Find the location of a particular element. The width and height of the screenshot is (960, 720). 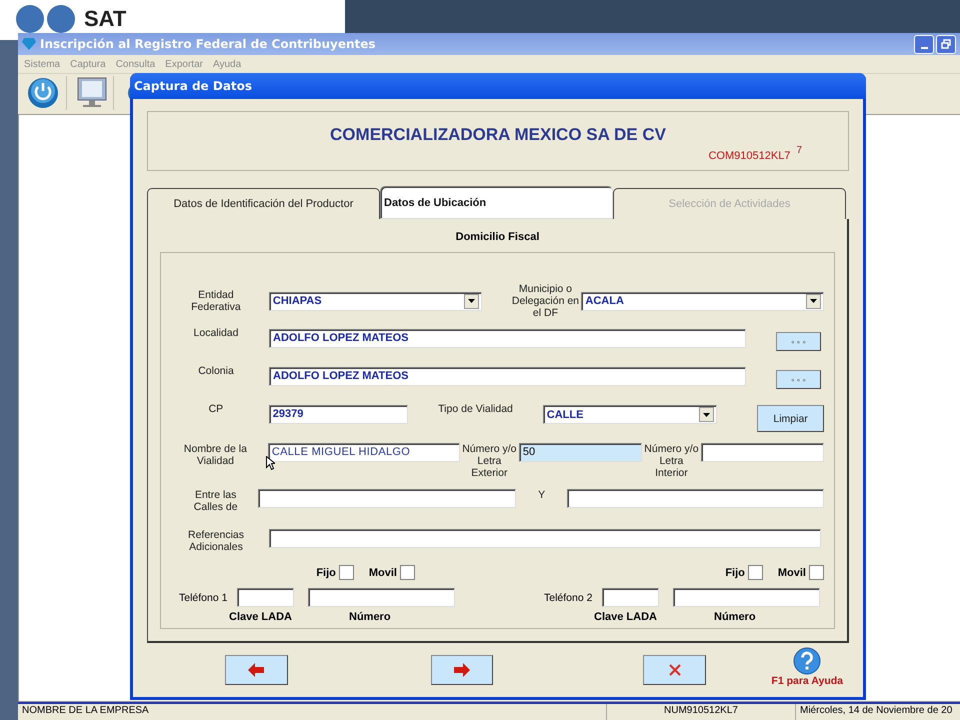

exterior-number-field: 50 is located at coordinates (580, 452).